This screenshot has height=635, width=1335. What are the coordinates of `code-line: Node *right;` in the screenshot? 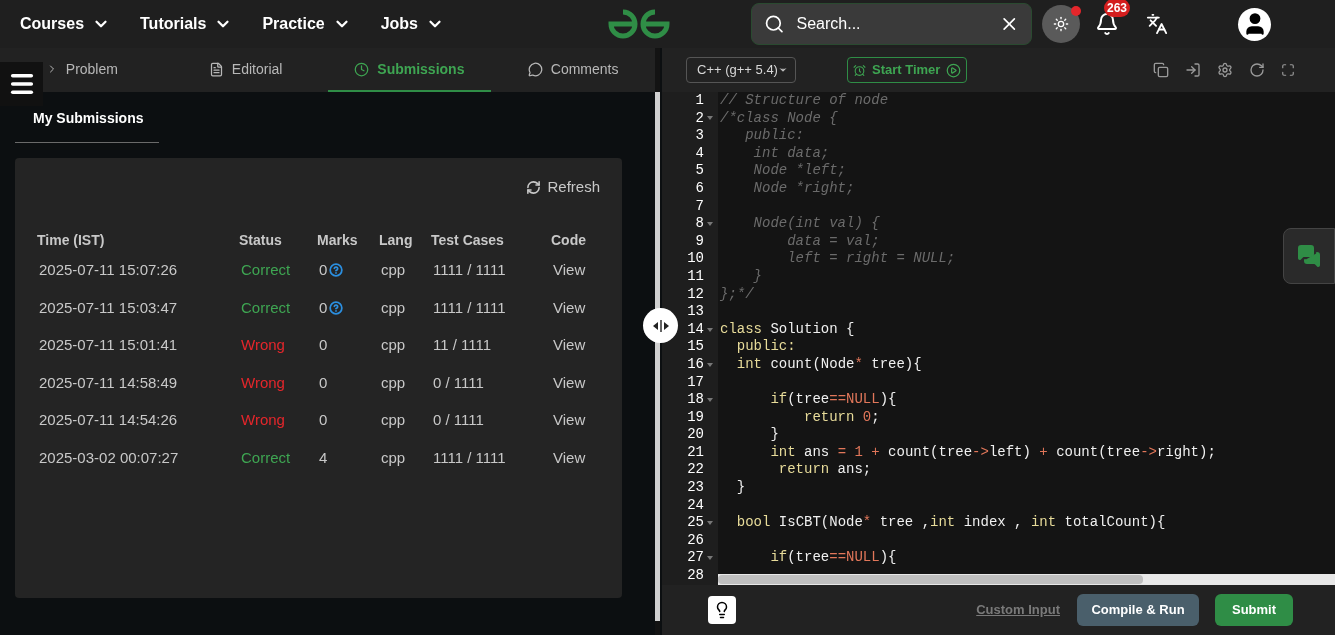 It's located at (803, 187).